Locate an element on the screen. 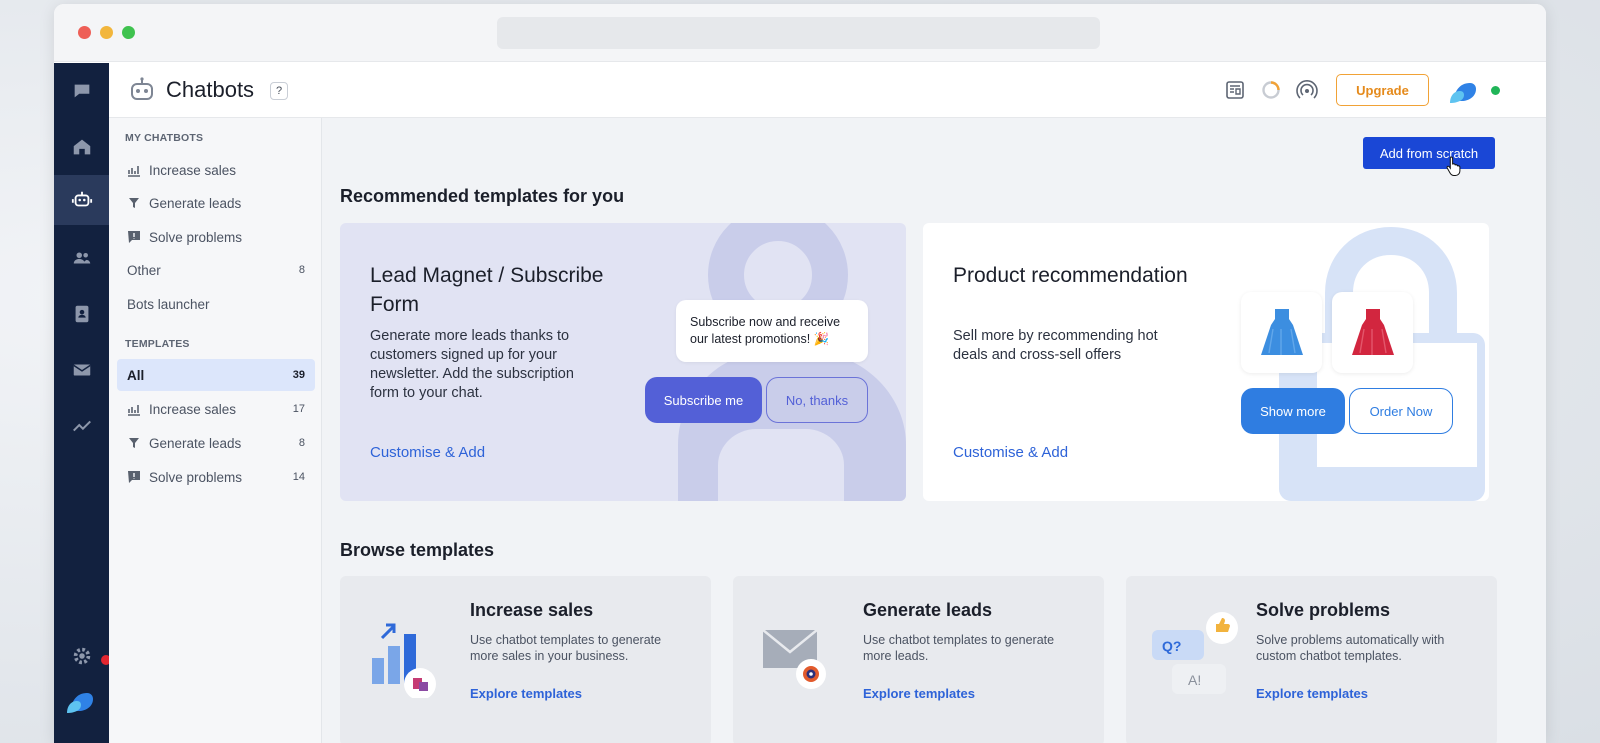 The width and height of the screenshot is (1600, 743). person-silhouette-decoration is located at coordinates (792, 362).